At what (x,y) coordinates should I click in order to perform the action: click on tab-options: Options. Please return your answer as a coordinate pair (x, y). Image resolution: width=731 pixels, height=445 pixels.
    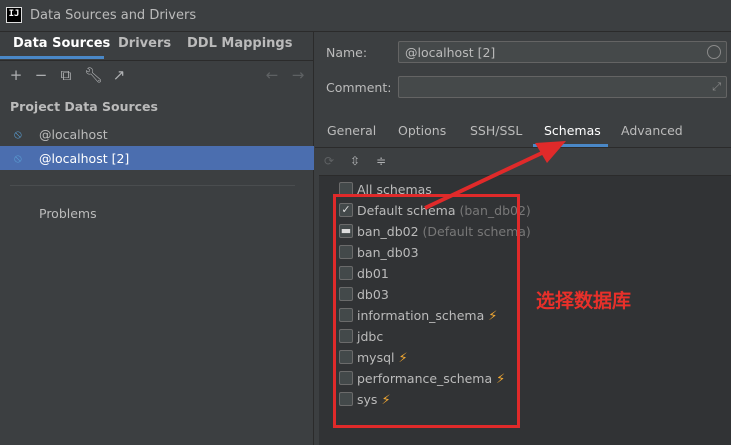
    Looking at the image, I should click on (422, 130).